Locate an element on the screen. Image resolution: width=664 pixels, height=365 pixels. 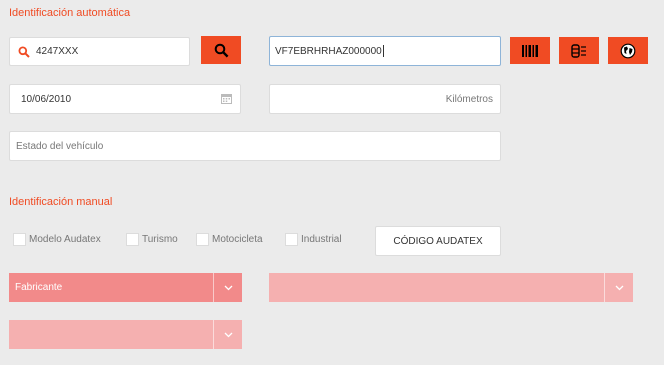
date-value: 10/06/2010 is located at coordinates (46, 99).